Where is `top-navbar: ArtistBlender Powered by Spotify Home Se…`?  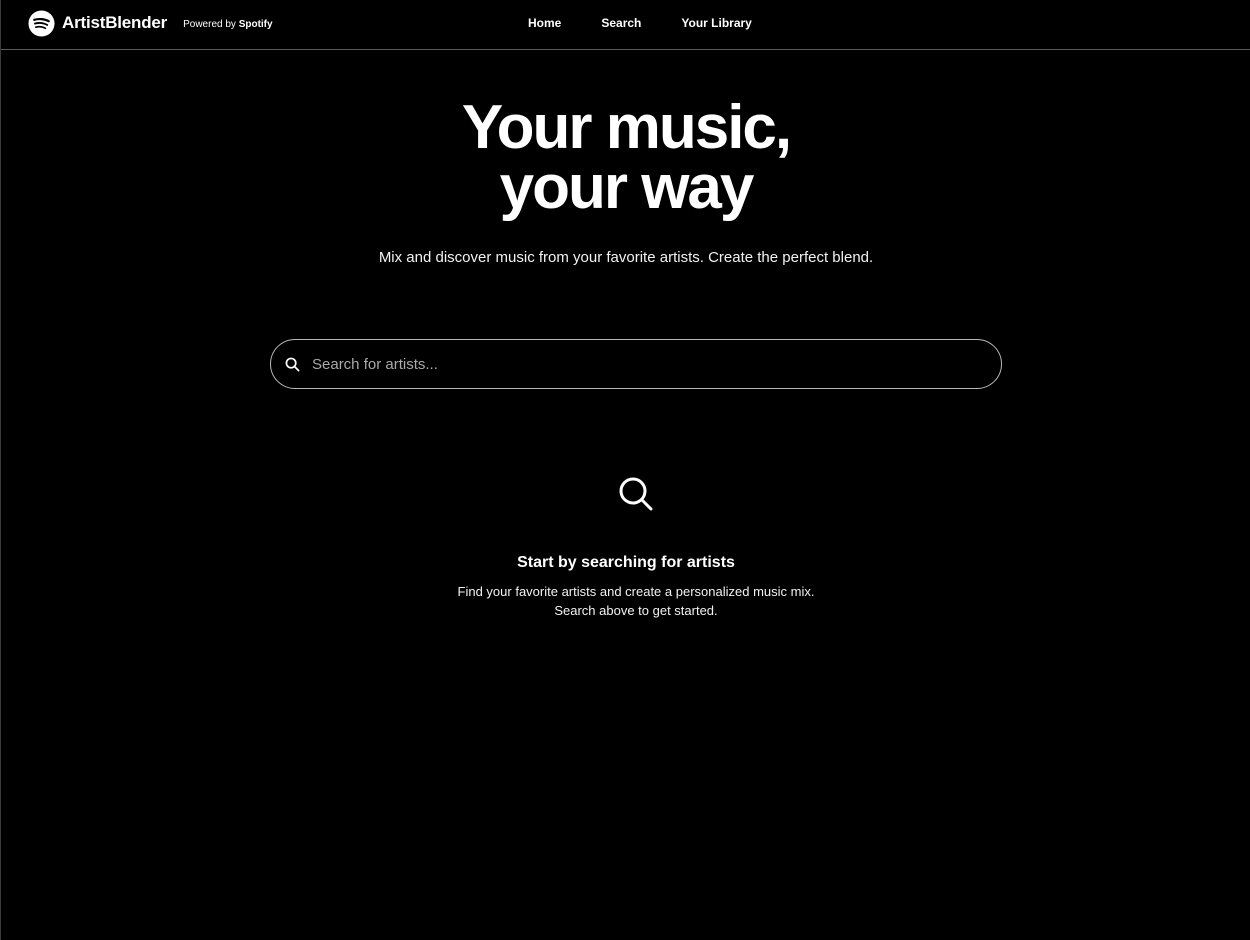 top-navbar: ArtistBlender Powered by Spotify Home Se… is located at coordinates (625, 25).